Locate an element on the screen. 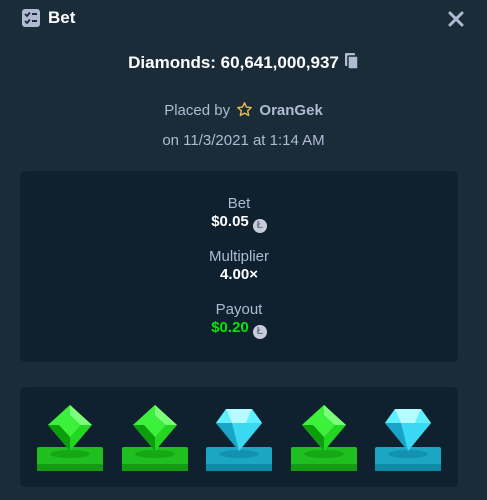 The width and height of the screenshot is (487, 500). game-id-line: Diamonds: 60,641,000,937 is located at coordinates (243, 63).